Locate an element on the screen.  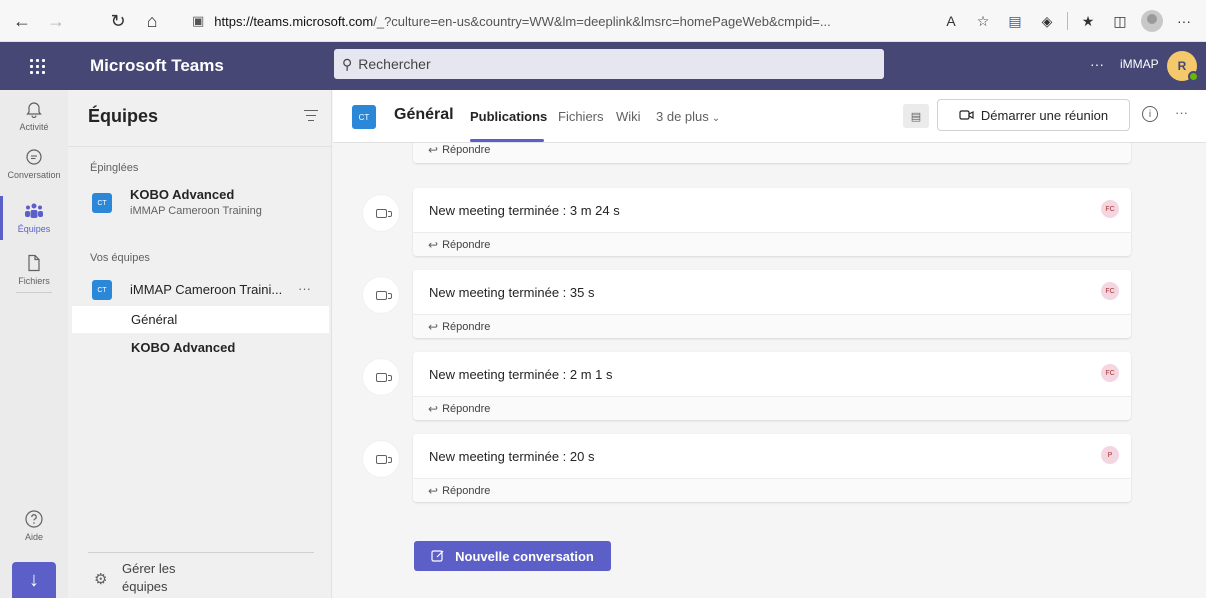
user-avatar: R is located at coordinates (1183, 66).